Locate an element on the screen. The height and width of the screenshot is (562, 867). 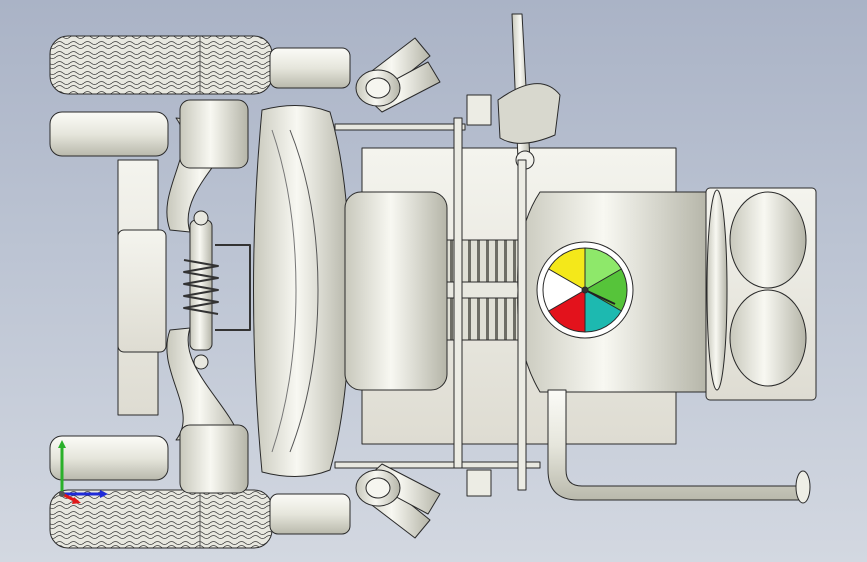
gauge is located at coordinates (585, 290).